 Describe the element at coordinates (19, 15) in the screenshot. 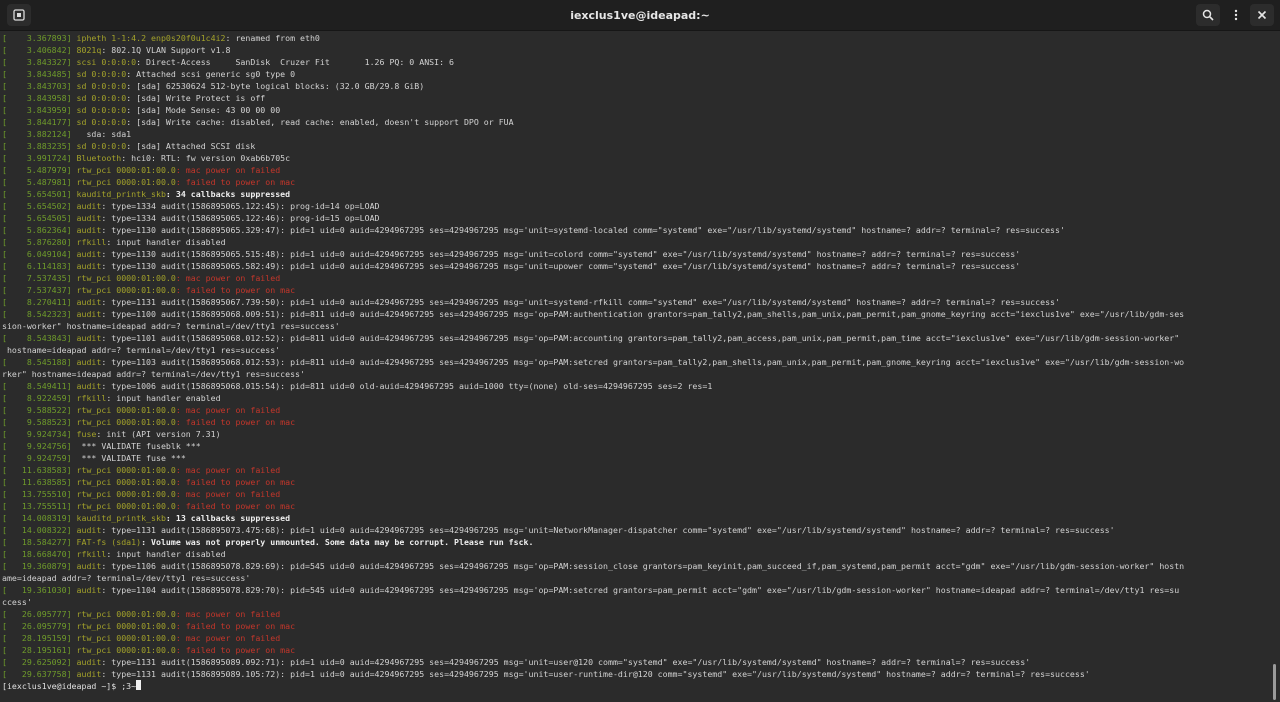

I see `new-tab-button` at that location.